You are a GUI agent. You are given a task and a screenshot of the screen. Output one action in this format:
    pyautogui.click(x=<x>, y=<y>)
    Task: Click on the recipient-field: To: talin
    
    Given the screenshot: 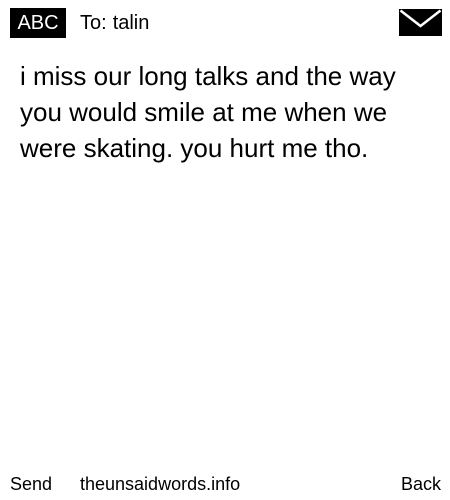 What is the action you would take?
    pyautogui.click(x=114, y=23)
    